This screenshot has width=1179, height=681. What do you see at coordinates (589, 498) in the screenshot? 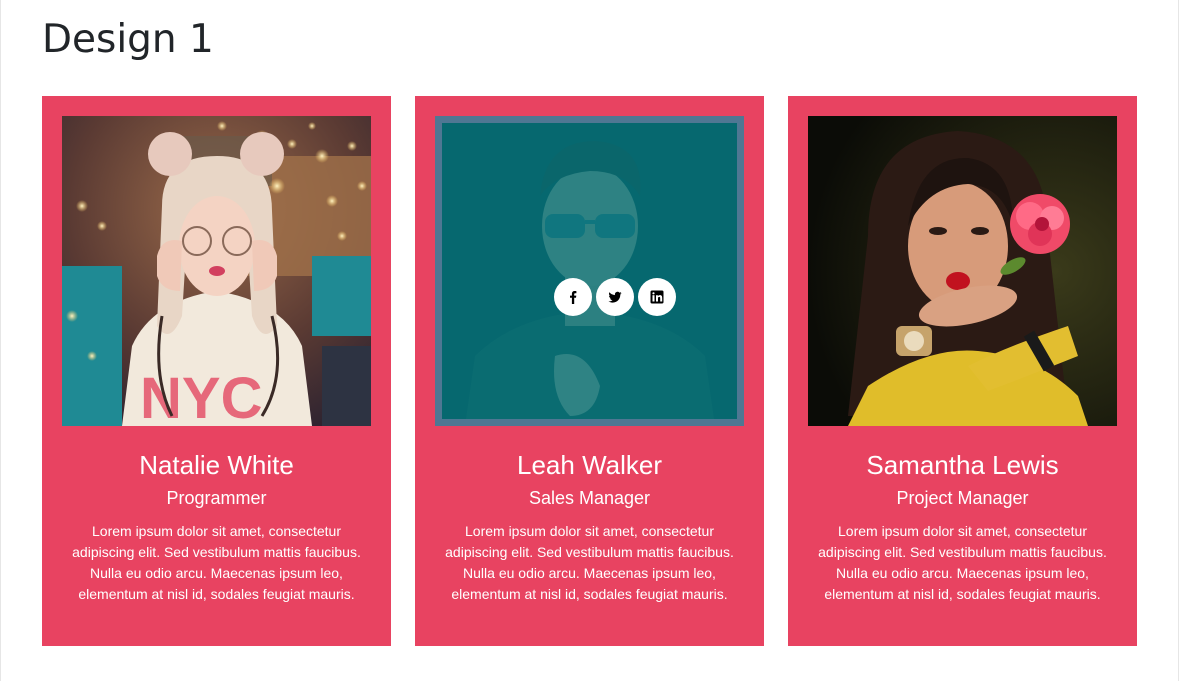
I see `team-member-role: Sales Manager` at bounding box center [589, 498].